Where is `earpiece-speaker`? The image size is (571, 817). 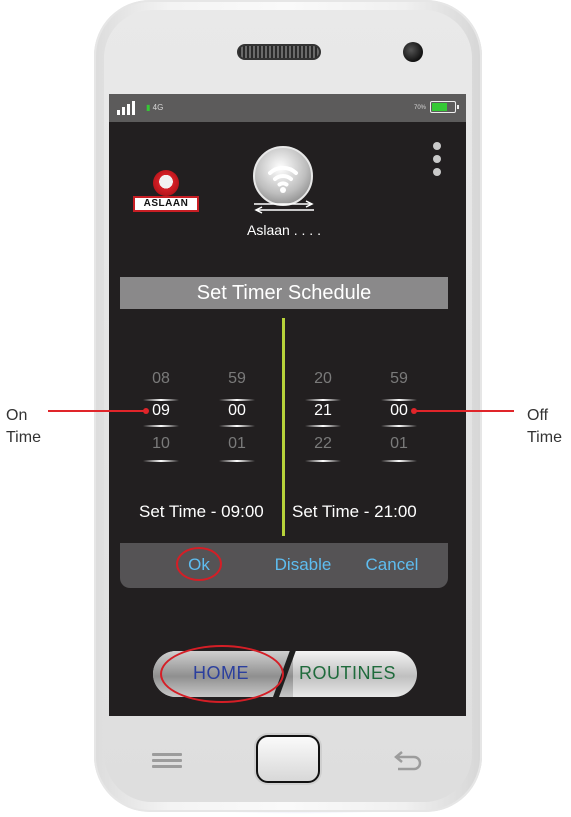 earpiece-speaker is located at coordinates (279, 52).